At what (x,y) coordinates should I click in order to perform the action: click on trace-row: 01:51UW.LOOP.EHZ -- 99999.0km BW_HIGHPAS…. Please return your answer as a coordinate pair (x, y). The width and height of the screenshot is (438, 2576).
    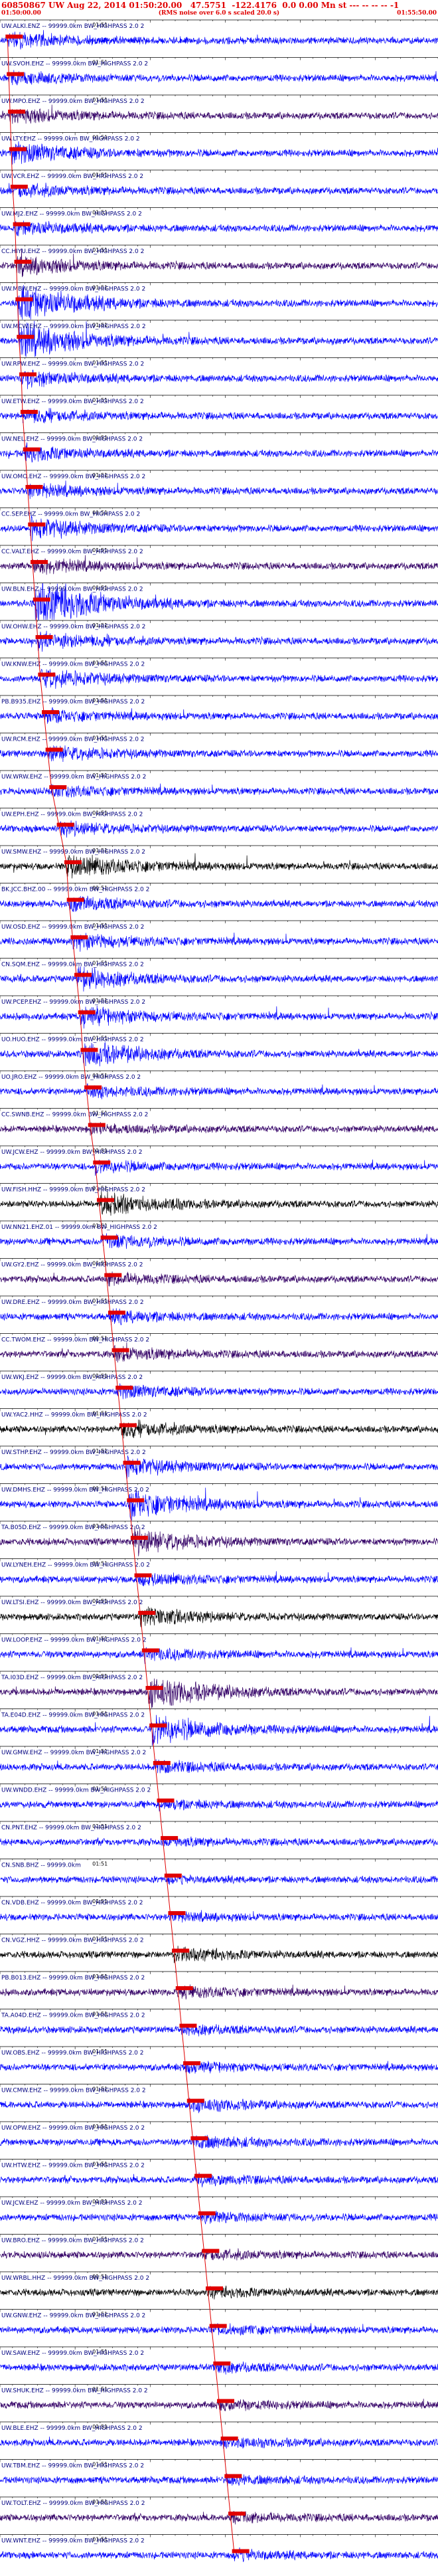
    Looking at the image, I should click on (219, 1648).